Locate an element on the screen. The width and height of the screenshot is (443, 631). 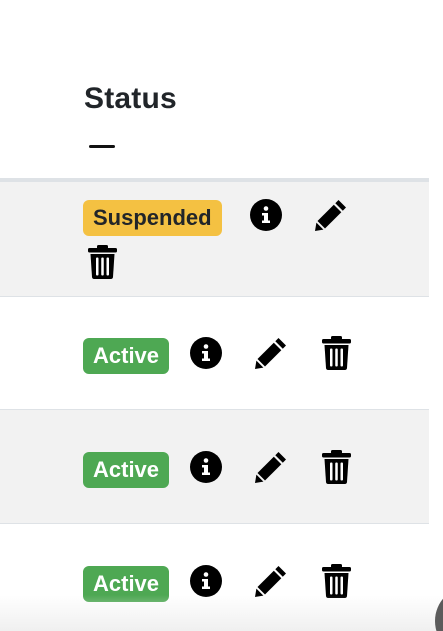
status-column-header: Status is located at coordinates (130, 99).